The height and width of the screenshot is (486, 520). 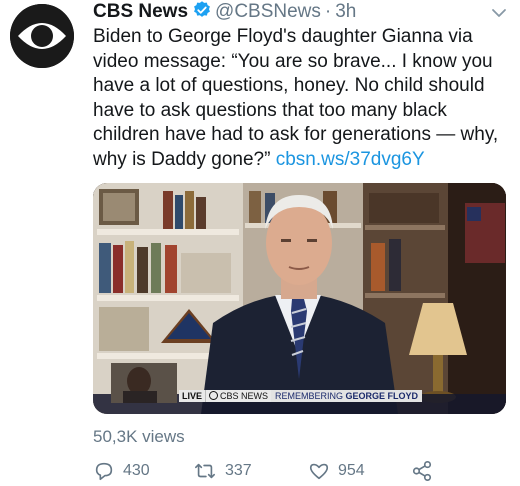 I want to click on retweet-count: 337, so click(x=238, y=470).